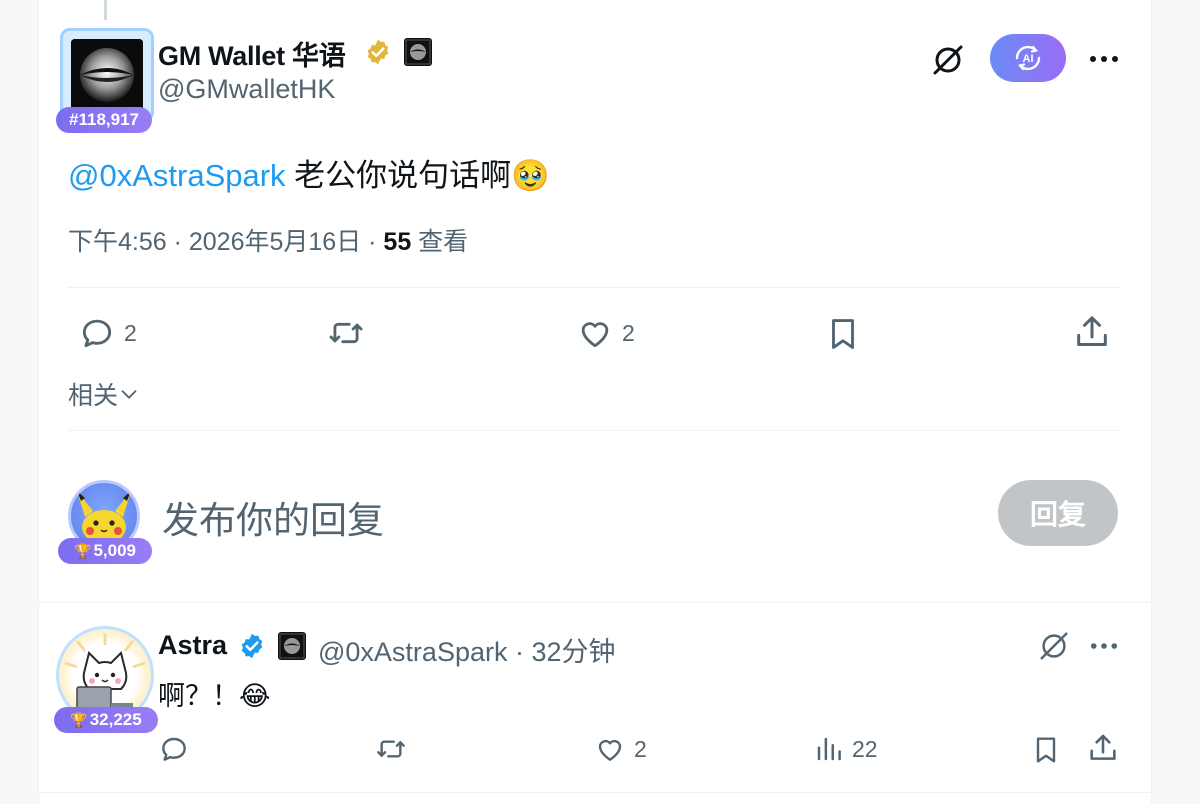 This screenshot has width=1200, height=804. Describe the element at coordinates (640, 748) in the screenshot. I see `reply-like-count: 2` at that location.